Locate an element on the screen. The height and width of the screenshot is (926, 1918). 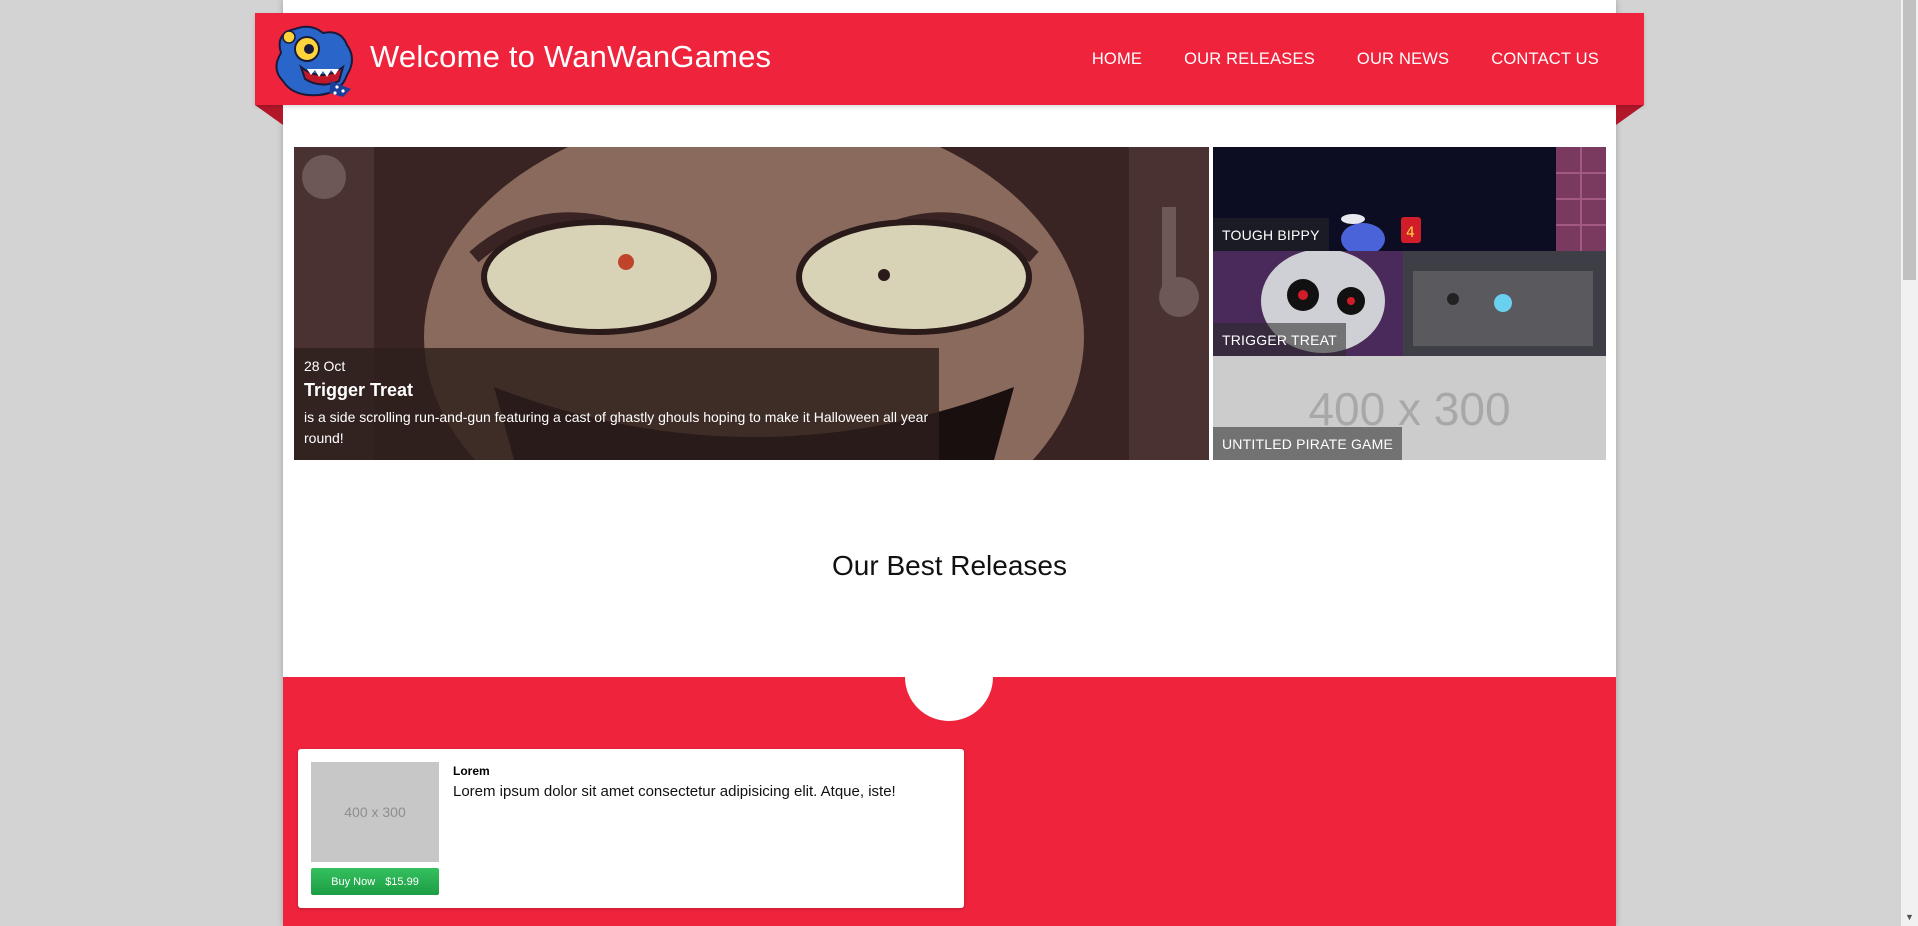
nav-our-releases: OUR RELEASES is located at coordinates (1249, 59).